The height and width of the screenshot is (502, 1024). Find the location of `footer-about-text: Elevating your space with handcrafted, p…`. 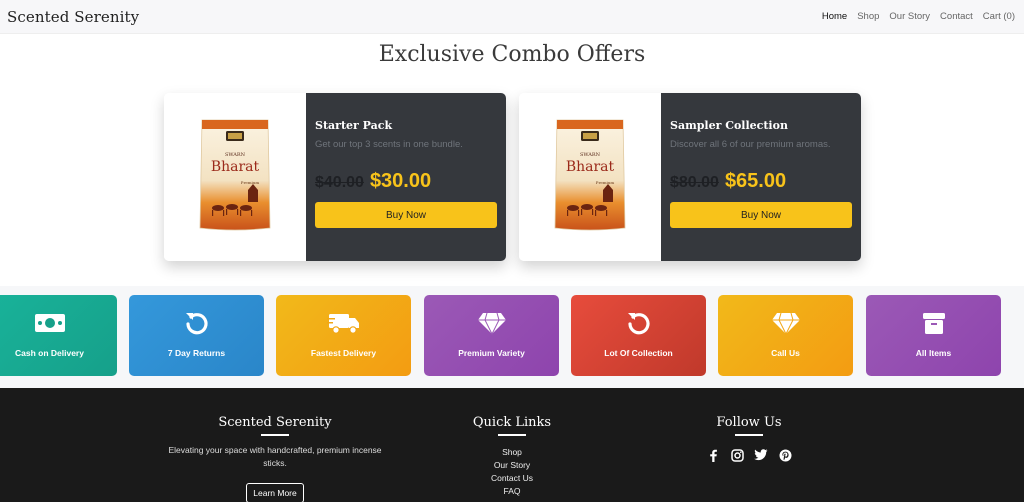

footer-about-text: Elevating your space with handcrafted, p… is located at coordinates (275, 456).